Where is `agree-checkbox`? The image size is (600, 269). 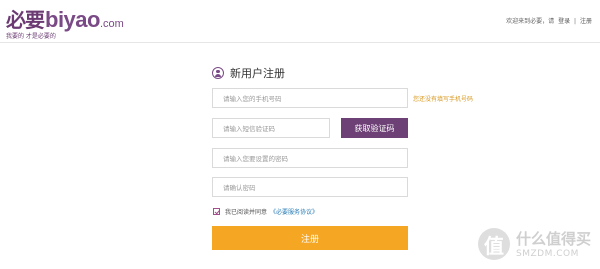
agree-checkbox is located at coordinates (216, 211).